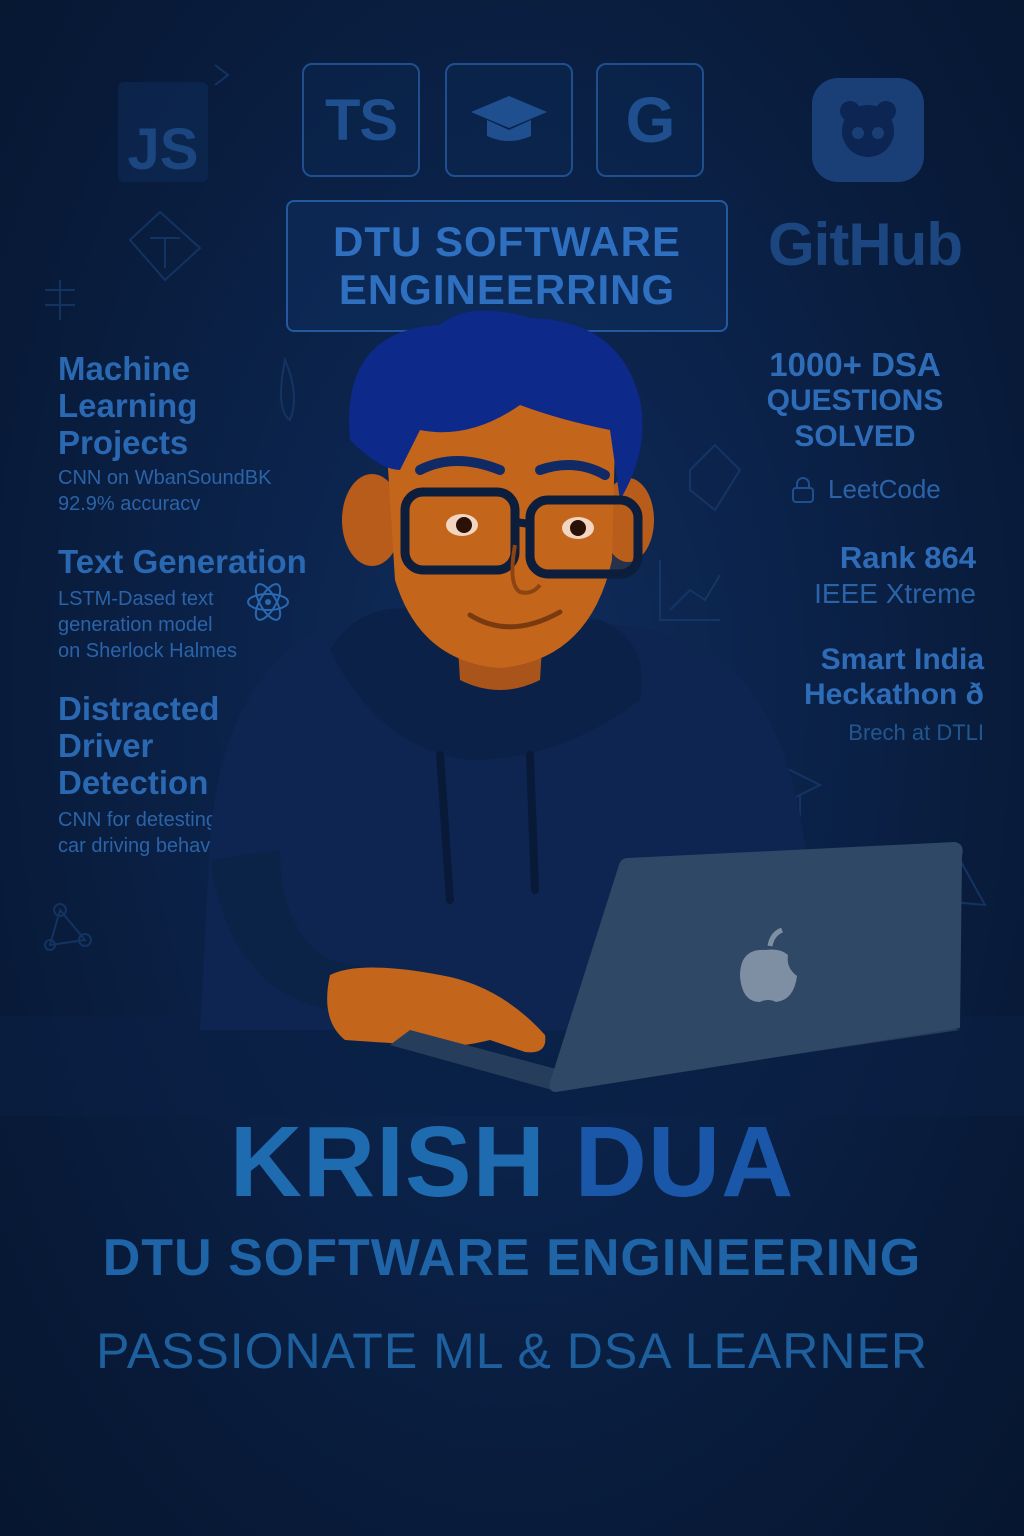  Describe the element at coordinates (512, 1258) in the screenshot. I see `hero-subtitle: DTU SOFTWARE ENGINEERING` at that location.